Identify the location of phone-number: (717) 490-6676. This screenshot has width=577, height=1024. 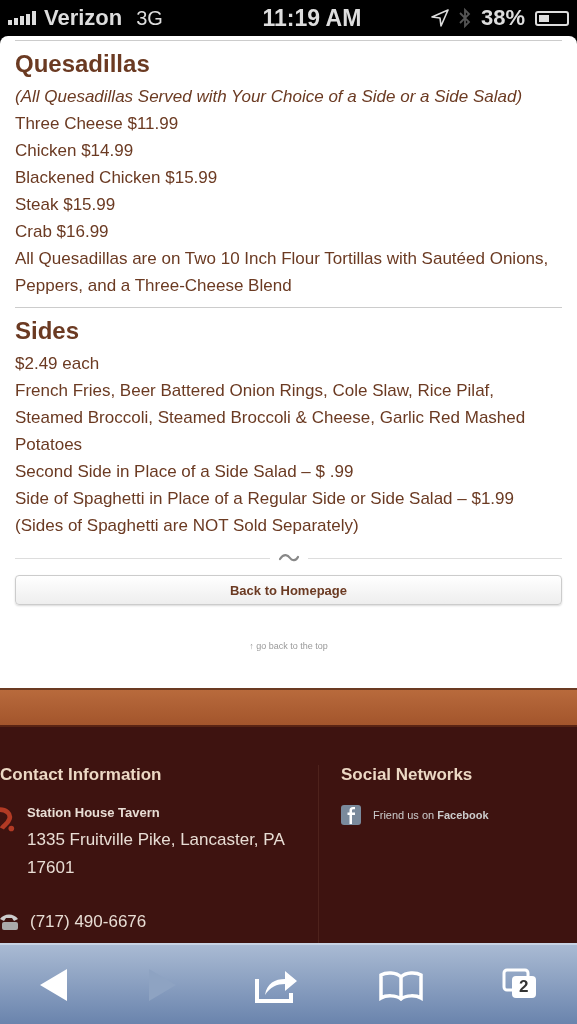
(88, 922).